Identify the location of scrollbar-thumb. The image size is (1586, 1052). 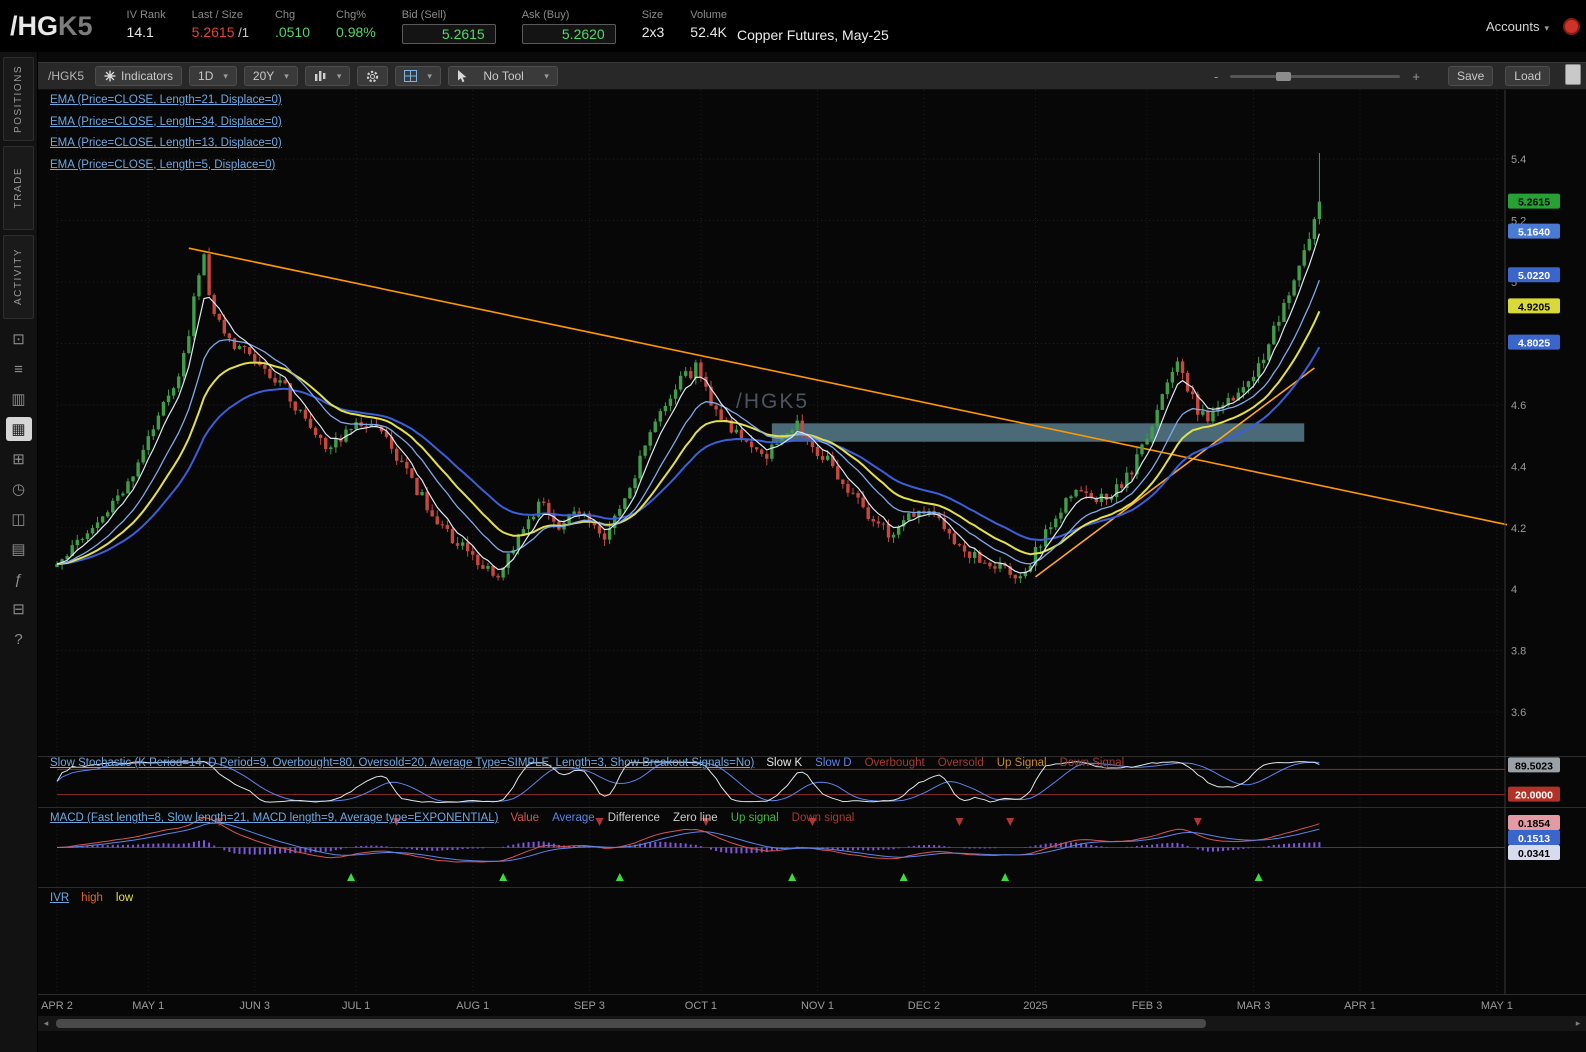
(631, 1023).